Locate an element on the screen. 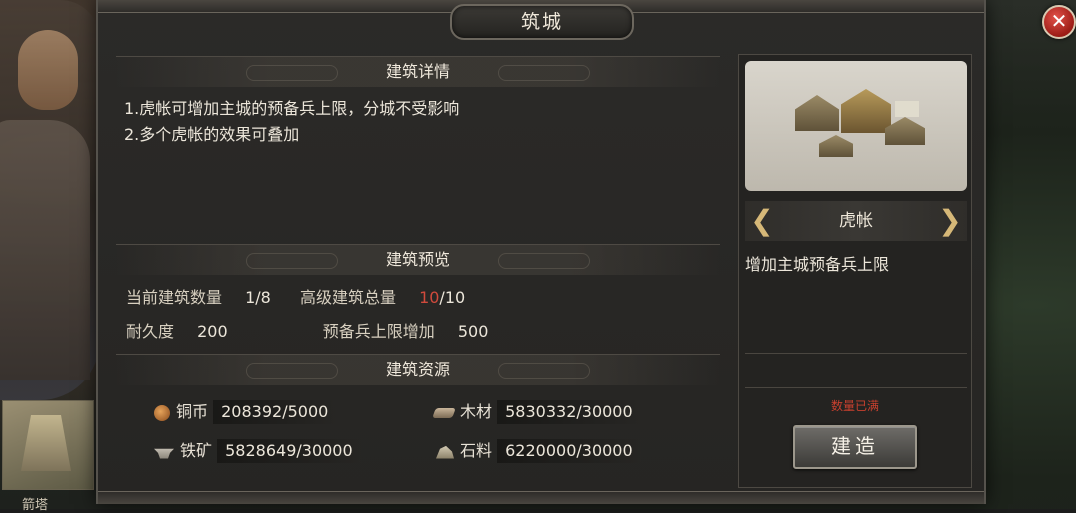  dialog-title: 筑城 is located at coordinates (542, 22).